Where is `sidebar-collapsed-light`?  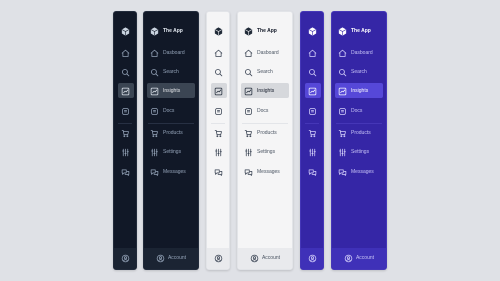
sidebar-collapsed-light is located at coordinates (218, 140).